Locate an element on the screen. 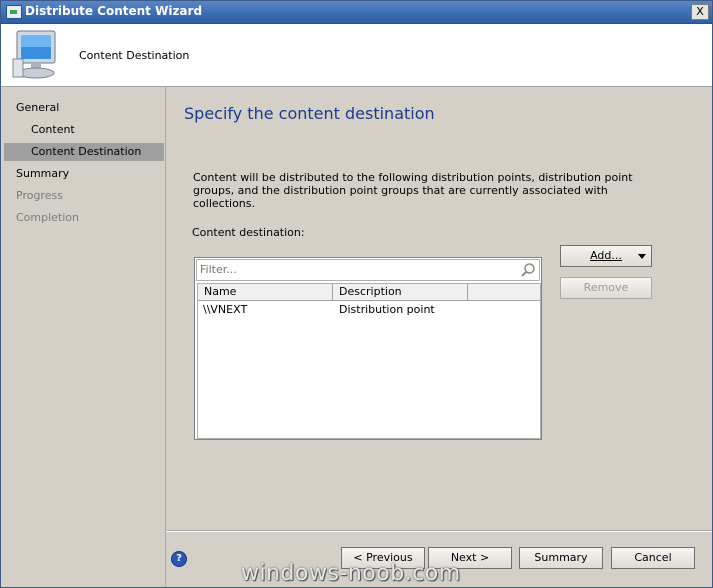 The height and width of the screenshot is (588, 713). footer-separator is located at coordinates (439, 531).